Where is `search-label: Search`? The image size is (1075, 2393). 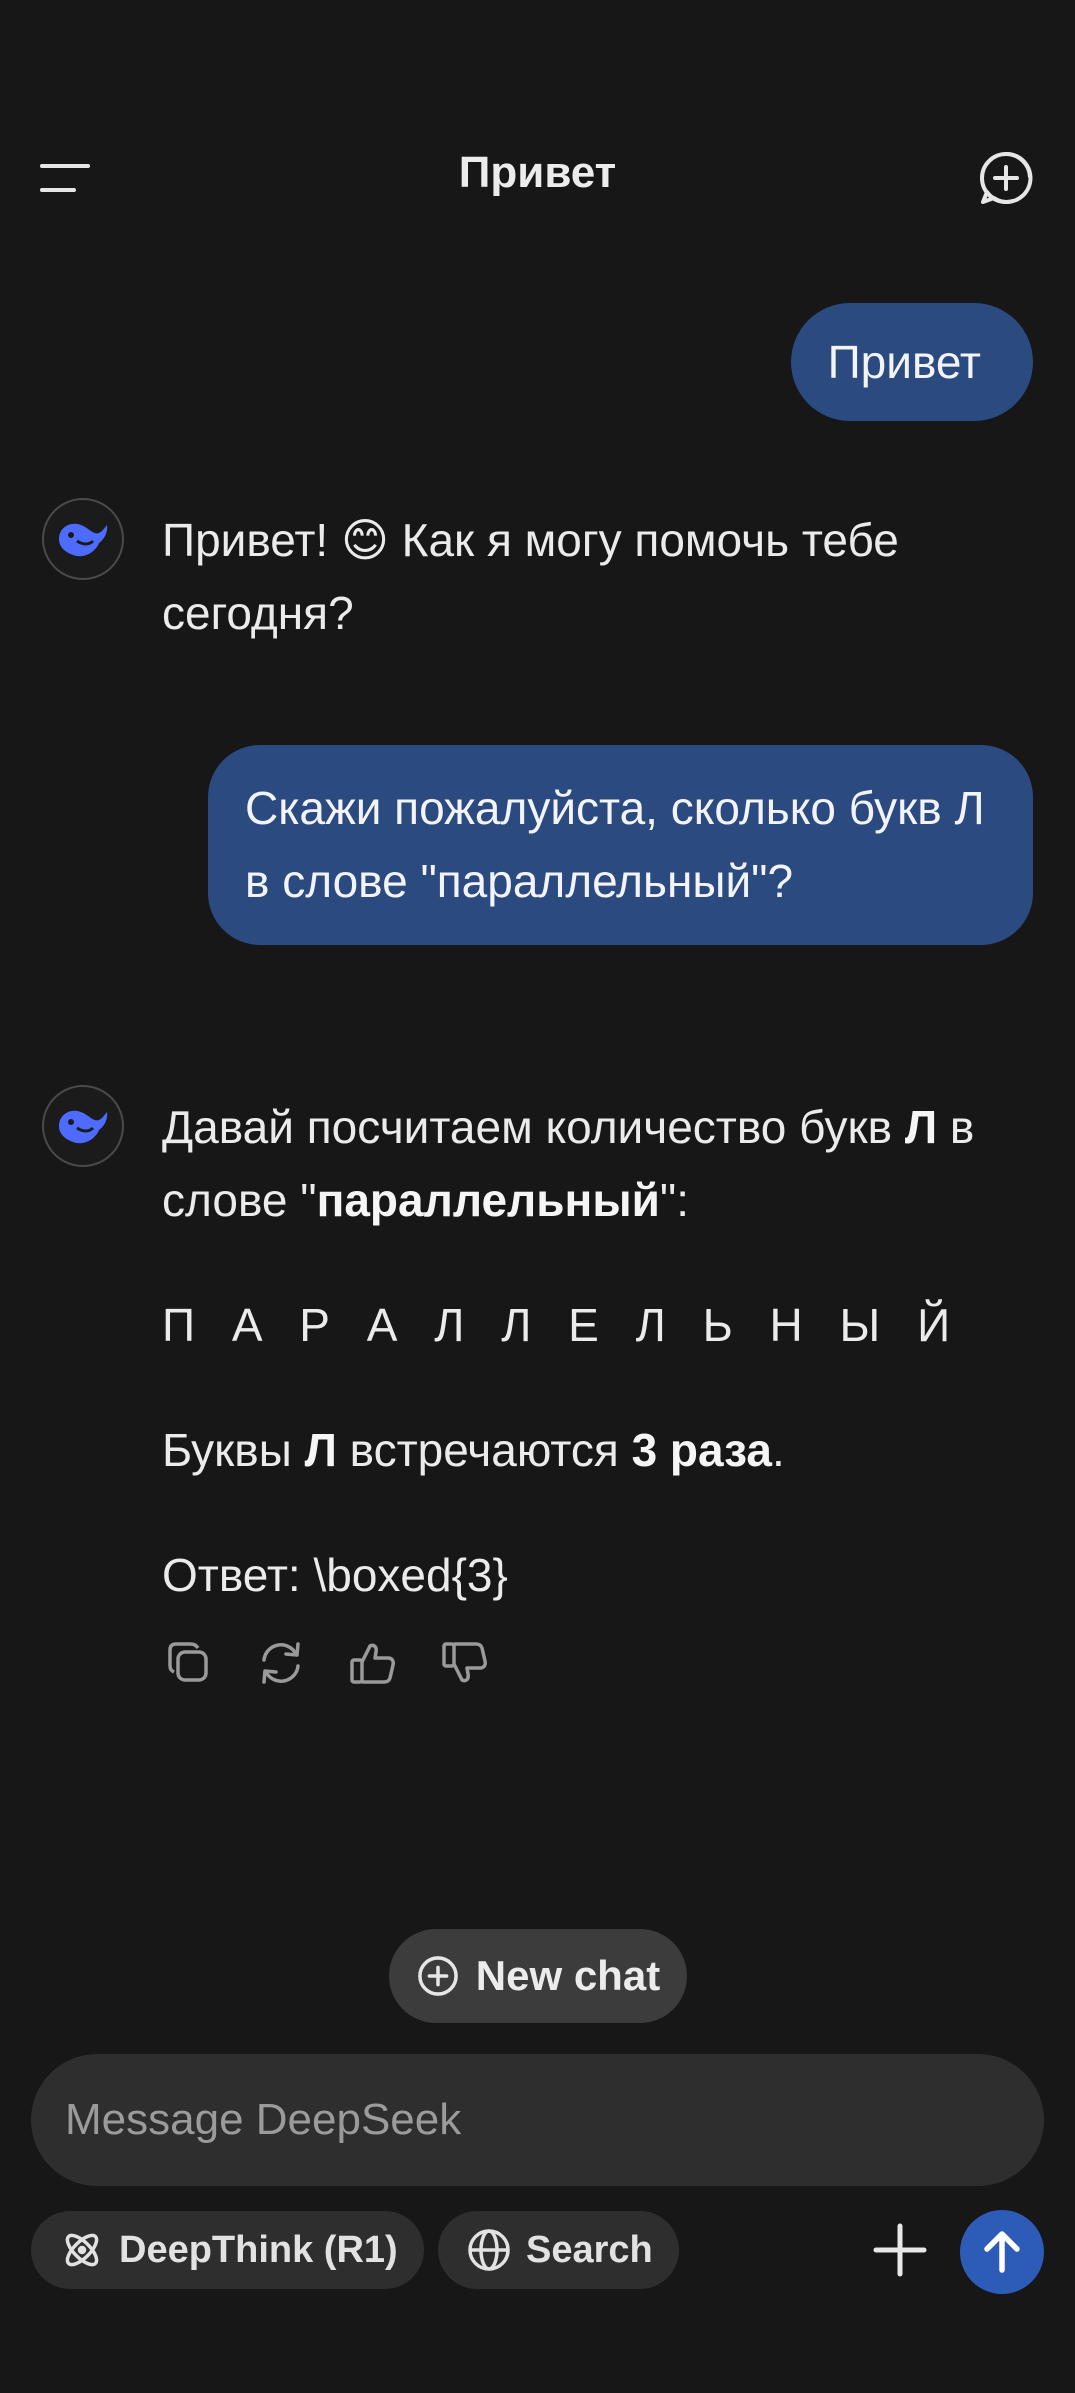 search-label: Search is located at coordinates (589, 2249).